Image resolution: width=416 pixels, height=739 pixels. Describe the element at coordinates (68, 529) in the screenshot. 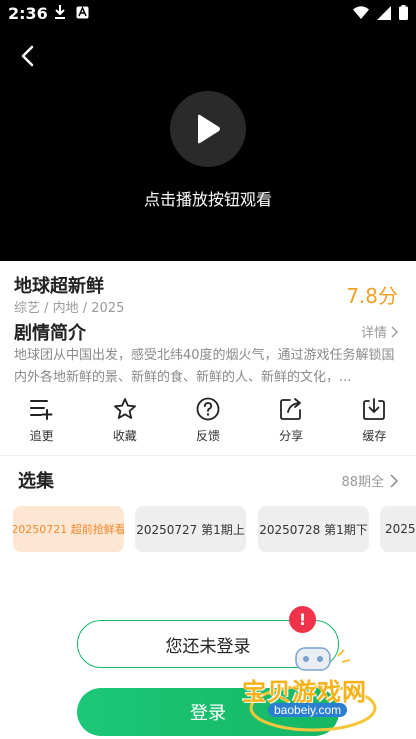

I see `episode-chip-1: 20250721 超前抢鲜看` at that location.